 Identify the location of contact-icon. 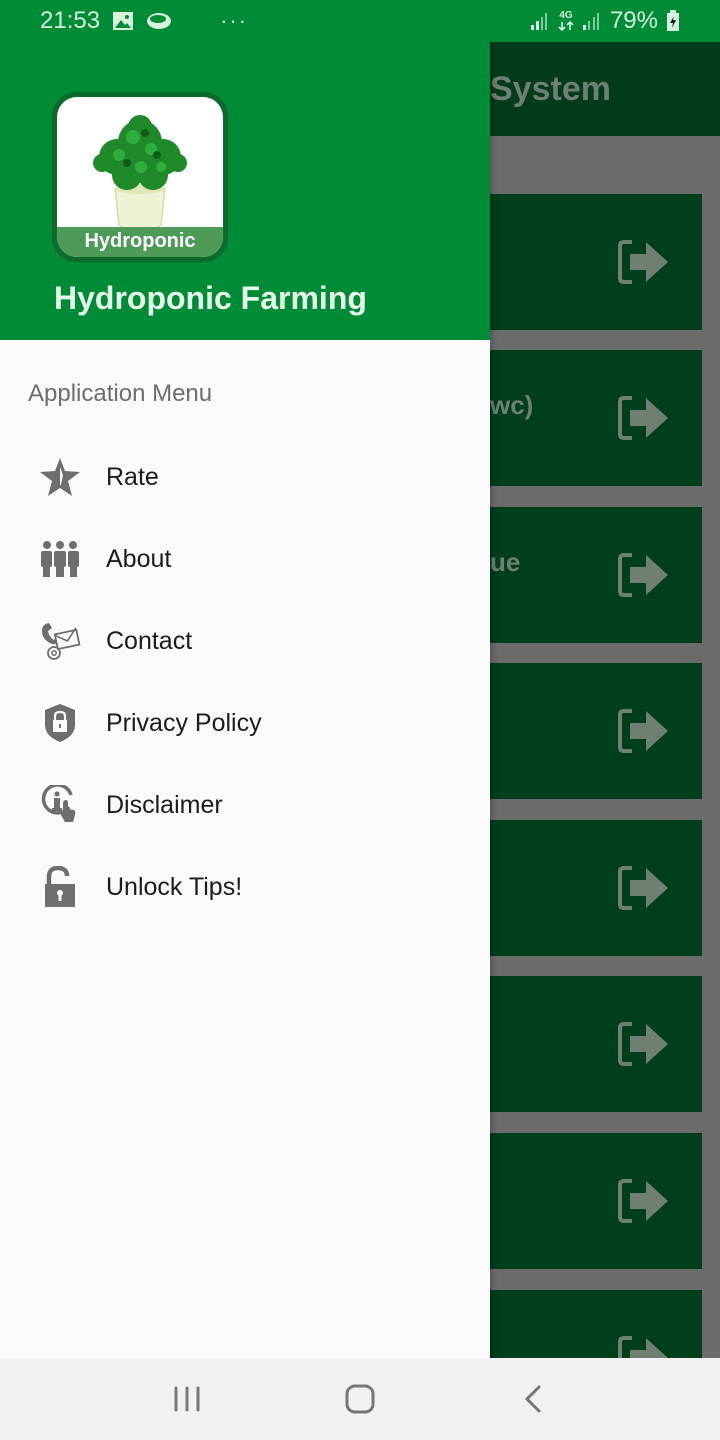
(60, 641).